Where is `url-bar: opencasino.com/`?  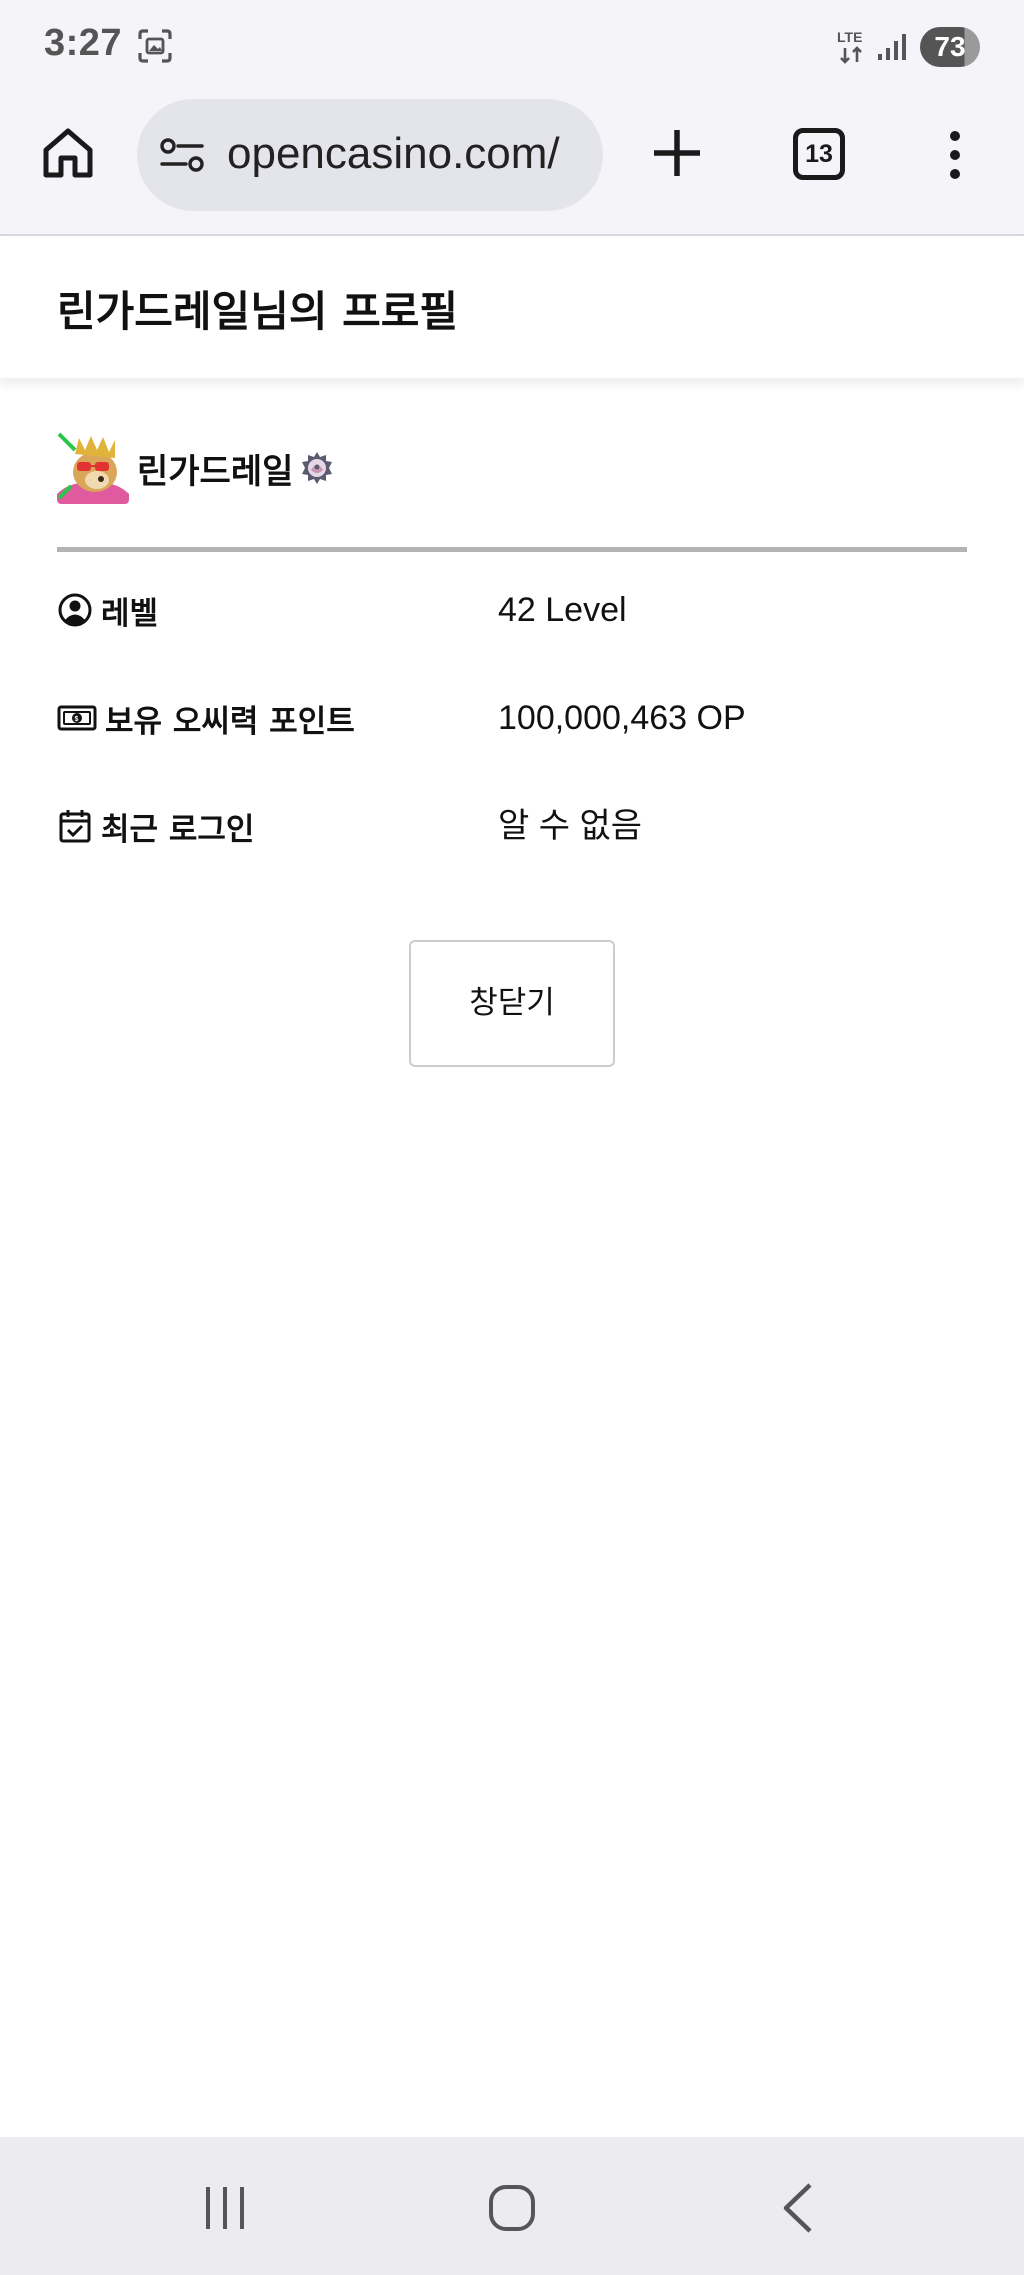 url-bar: opencasino.com/ is located at coordinates (370, 155).